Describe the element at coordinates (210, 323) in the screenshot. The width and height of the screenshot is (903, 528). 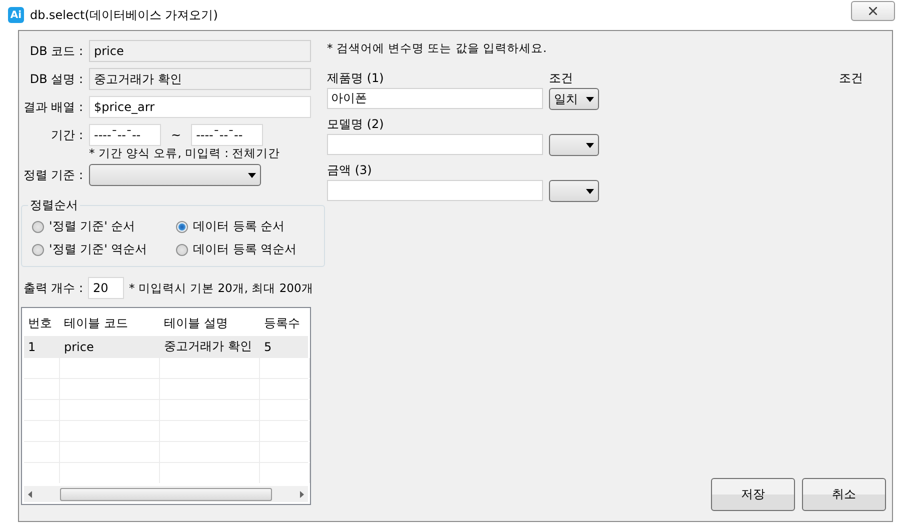
I see `column-header: 테이블 설명` at that location.